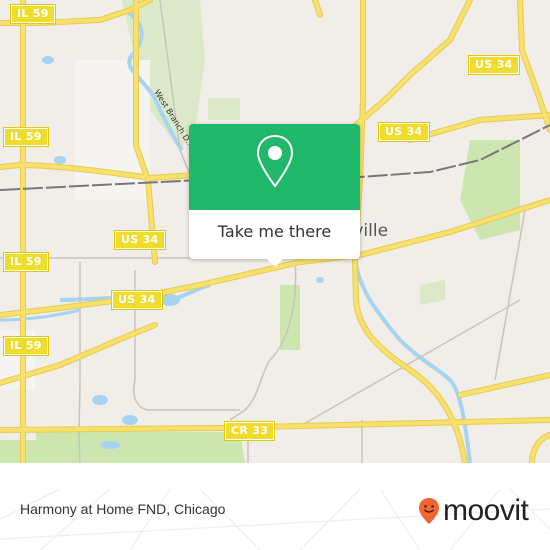  I want to click on take-me-there-button: Take me there, so click(274, 234).